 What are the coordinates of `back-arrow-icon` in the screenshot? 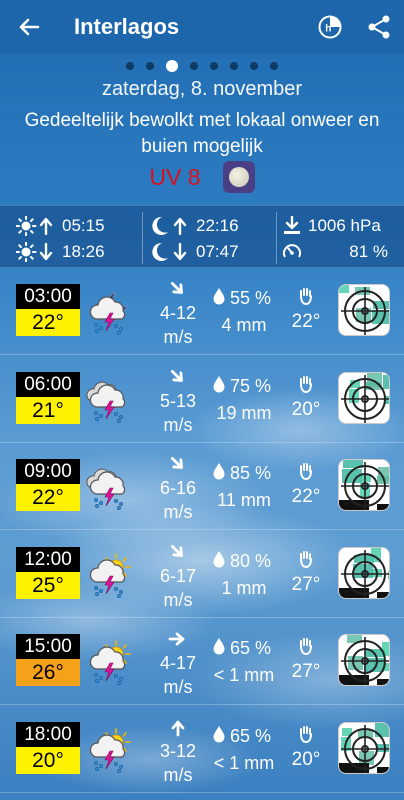 It's located at (29, 27).